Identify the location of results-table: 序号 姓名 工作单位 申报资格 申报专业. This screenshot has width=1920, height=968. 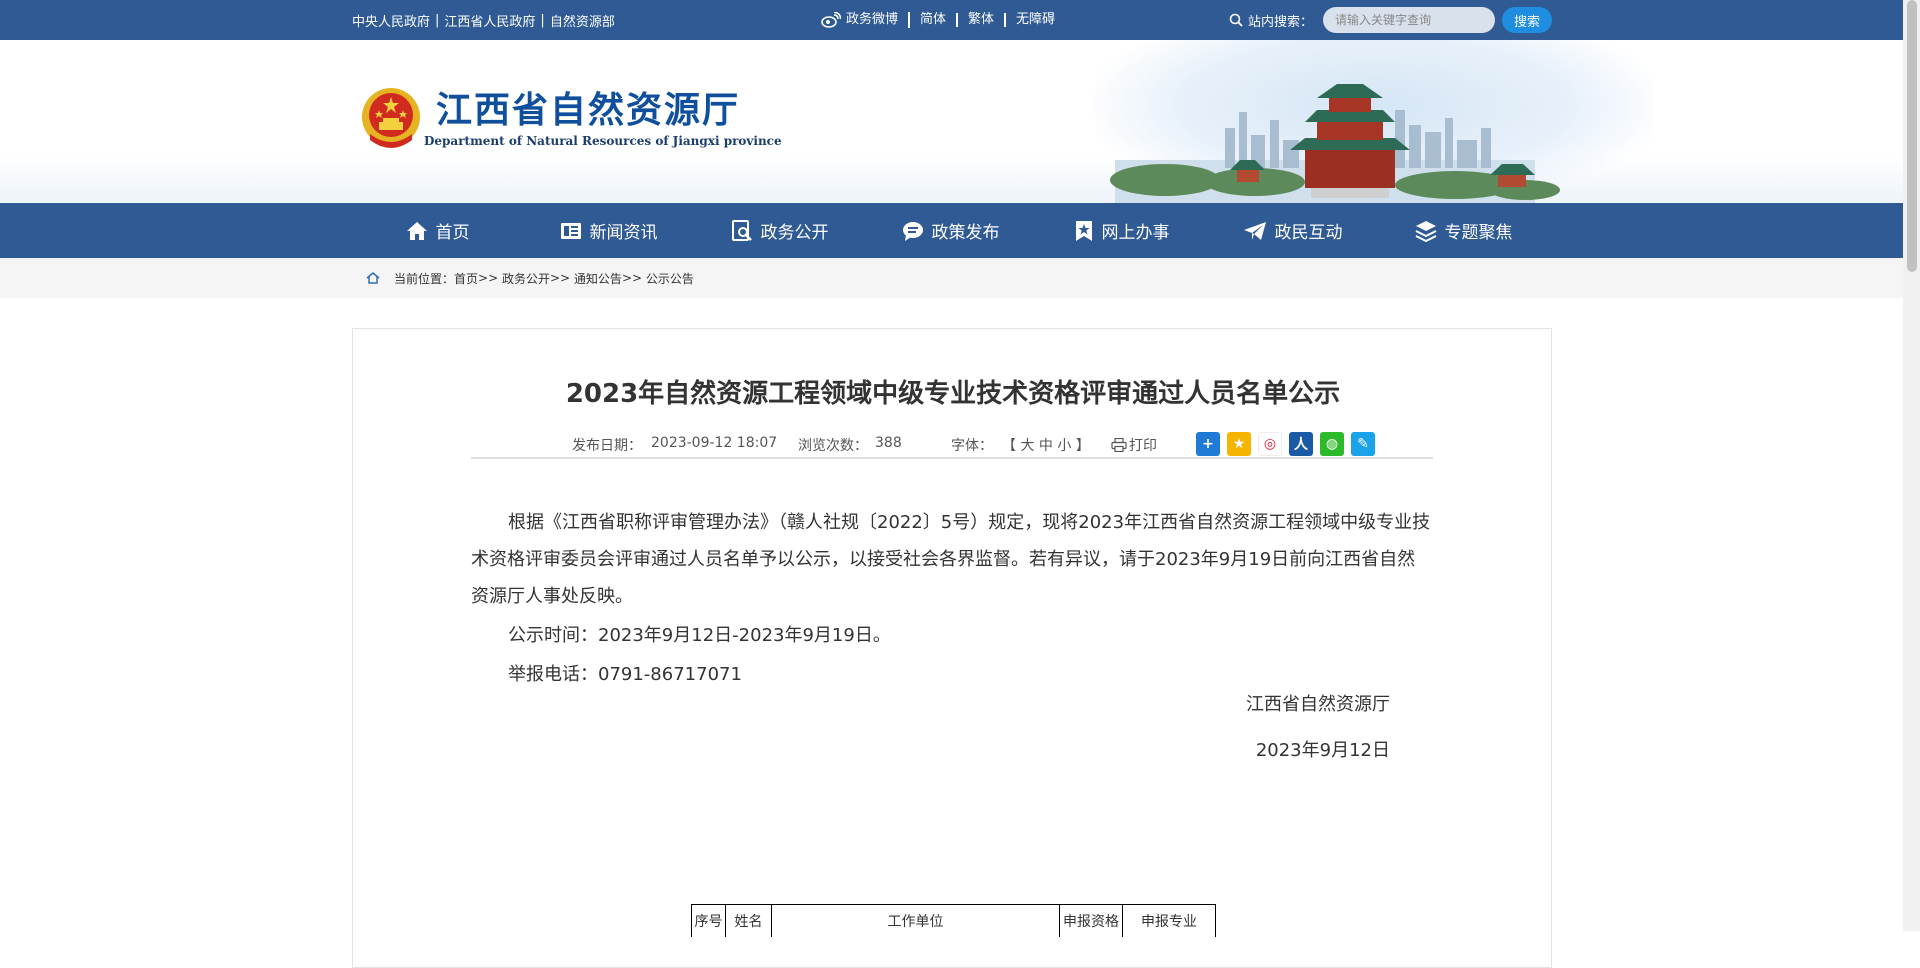
(953, 920).